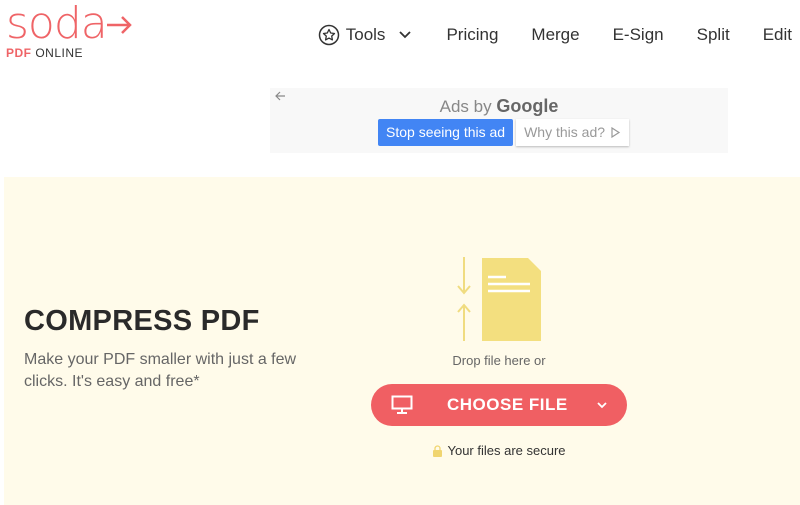 The height and width of the screenshot is (505, 800). What do you see at coordinates (465, 106) in the screenshot?
I see `ads-by-text: Ads by` at bounding box center [465, 106].